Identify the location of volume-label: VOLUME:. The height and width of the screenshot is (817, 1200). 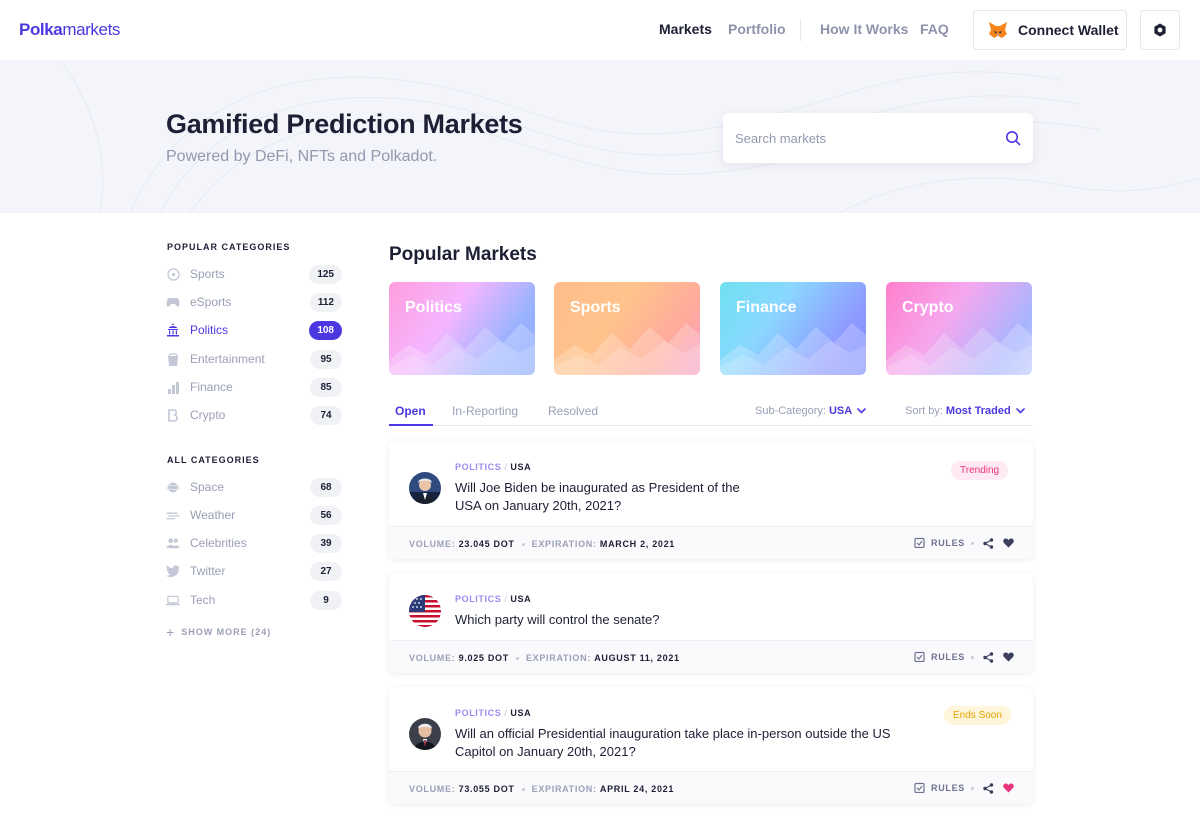
(432, 544).